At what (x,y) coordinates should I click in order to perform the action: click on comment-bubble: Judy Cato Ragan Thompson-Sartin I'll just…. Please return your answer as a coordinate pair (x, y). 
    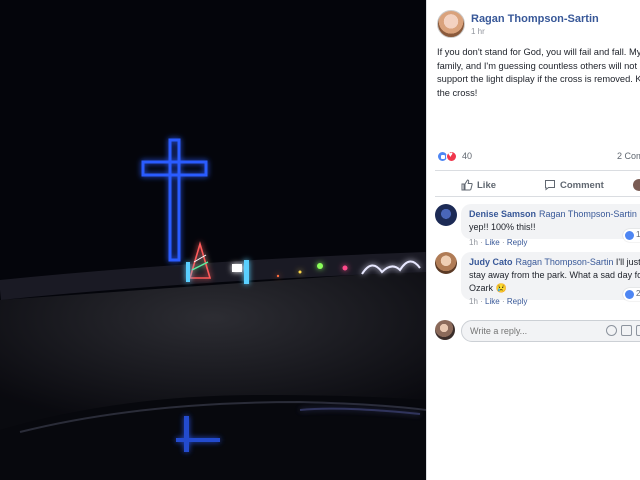
    Looking at the image, I should click on (550, 276).